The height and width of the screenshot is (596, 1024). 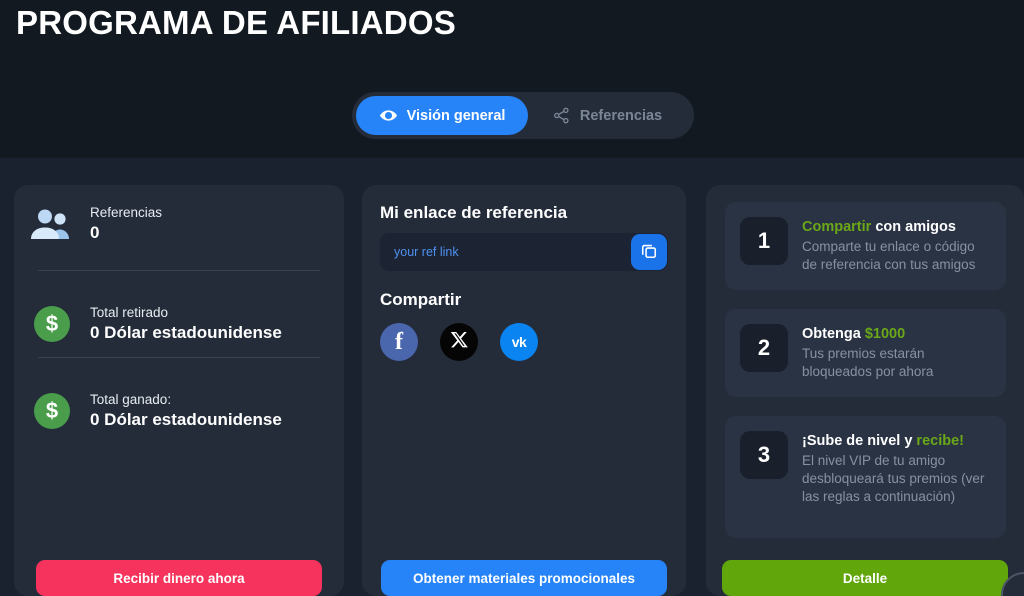 I want to click on step-title: Obtenga $1000, so click(x=897, y=334).